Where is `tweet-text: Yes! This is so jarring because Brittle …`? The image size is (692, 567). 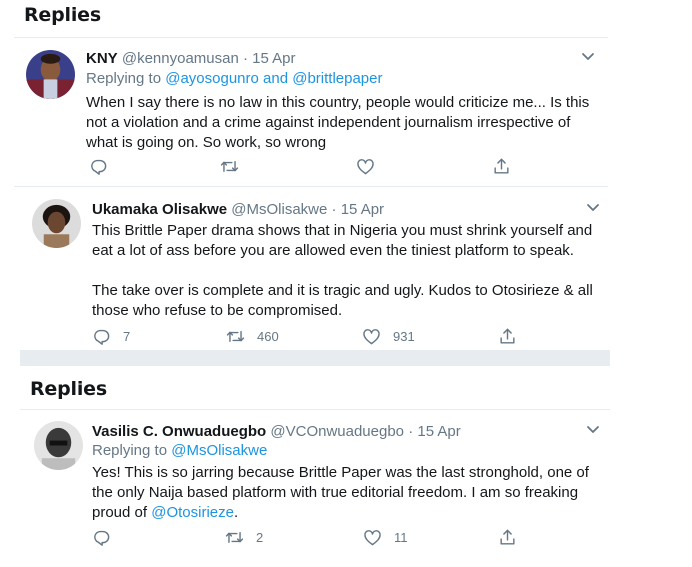
tweet-text: Yes! This is so jarring because Brittle … is located at coordinates (347, 493).